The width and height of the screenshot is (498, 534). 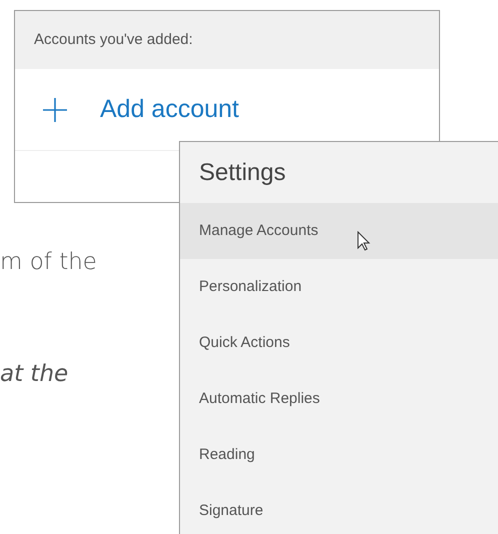 What do you see at coordinates (34, 374) in the screenshot?
I see `body-text: at the` at bounding box center [34, 374].